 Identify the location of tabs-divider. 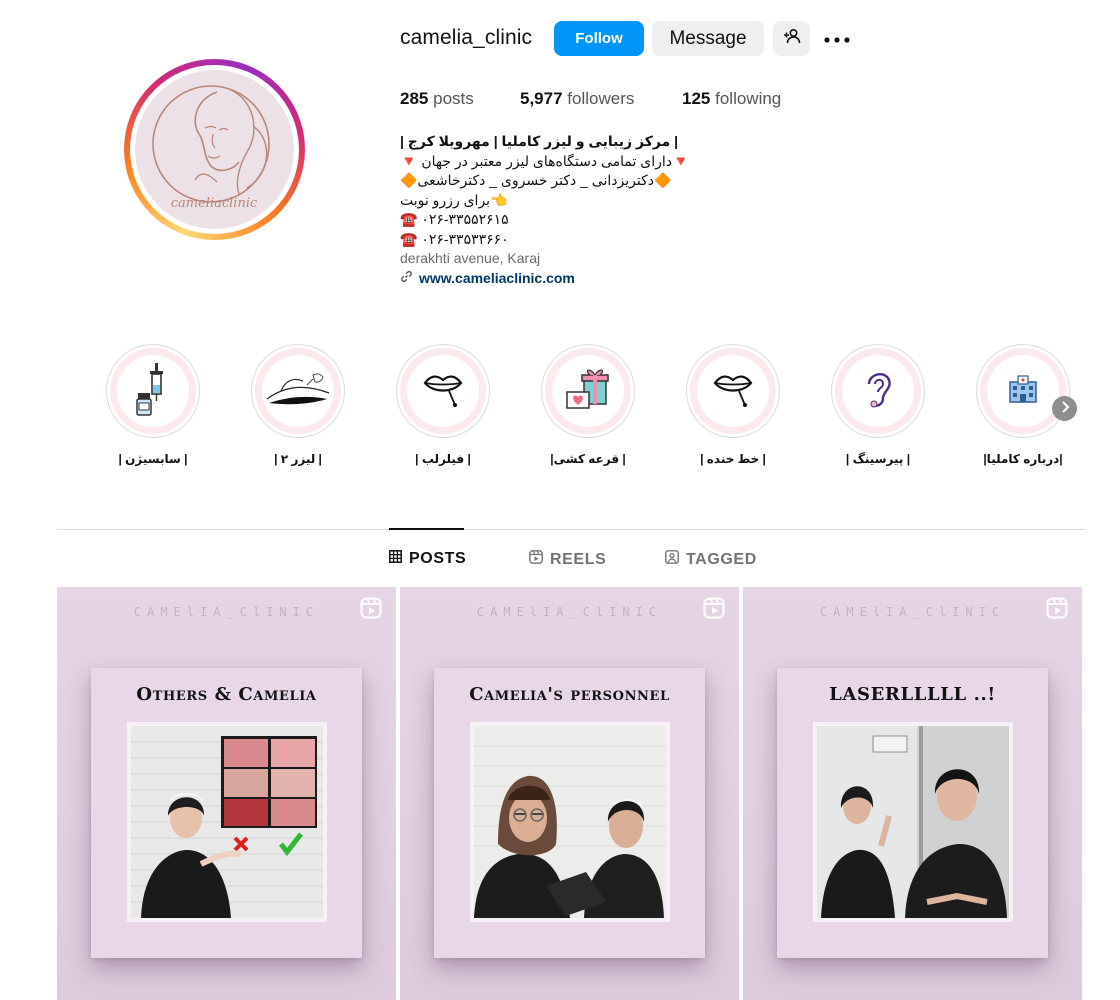
(571, 529).